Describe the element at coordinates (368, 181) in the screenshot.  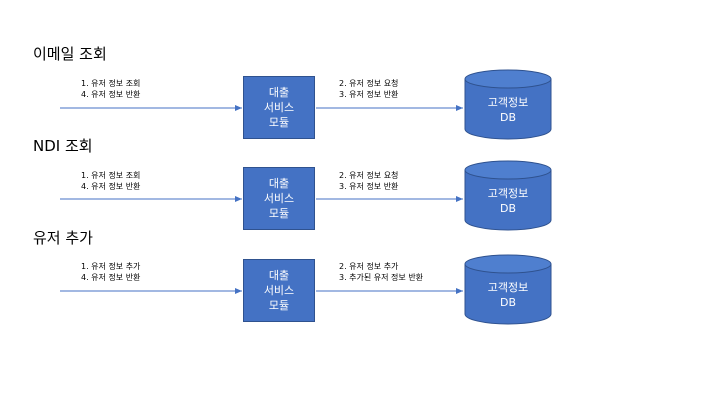
I see `right-steps-2: 2. 유저 정보 요청 3. 유저 정보 반환` at that location.